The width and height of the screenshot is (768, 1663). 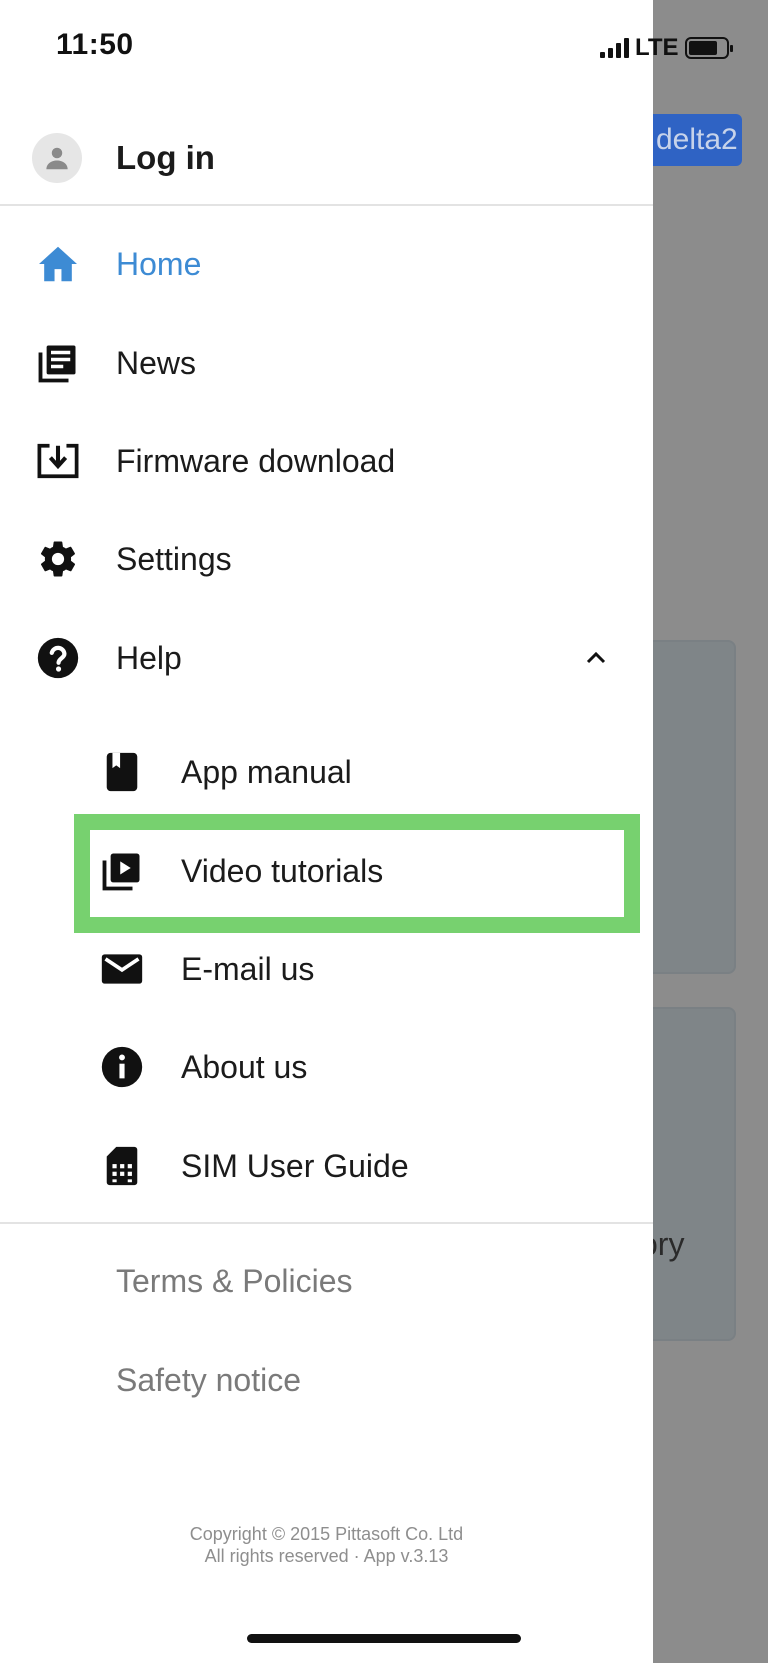 What do you see at coordinates (657, 47) in the screenshot?
I see `network-type: LTE` at bounding box center [657, 47].